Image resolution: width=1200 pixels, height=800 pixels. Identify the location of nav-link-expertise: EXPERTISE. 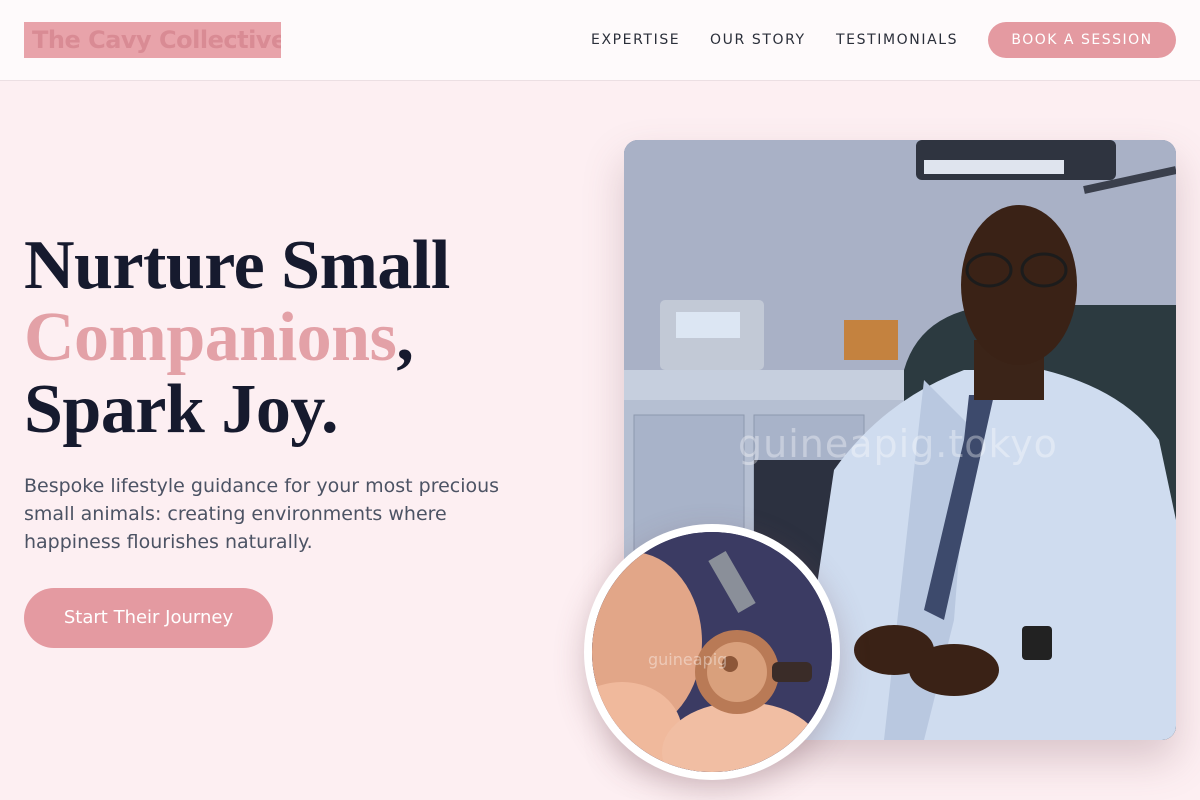
(635, 40).